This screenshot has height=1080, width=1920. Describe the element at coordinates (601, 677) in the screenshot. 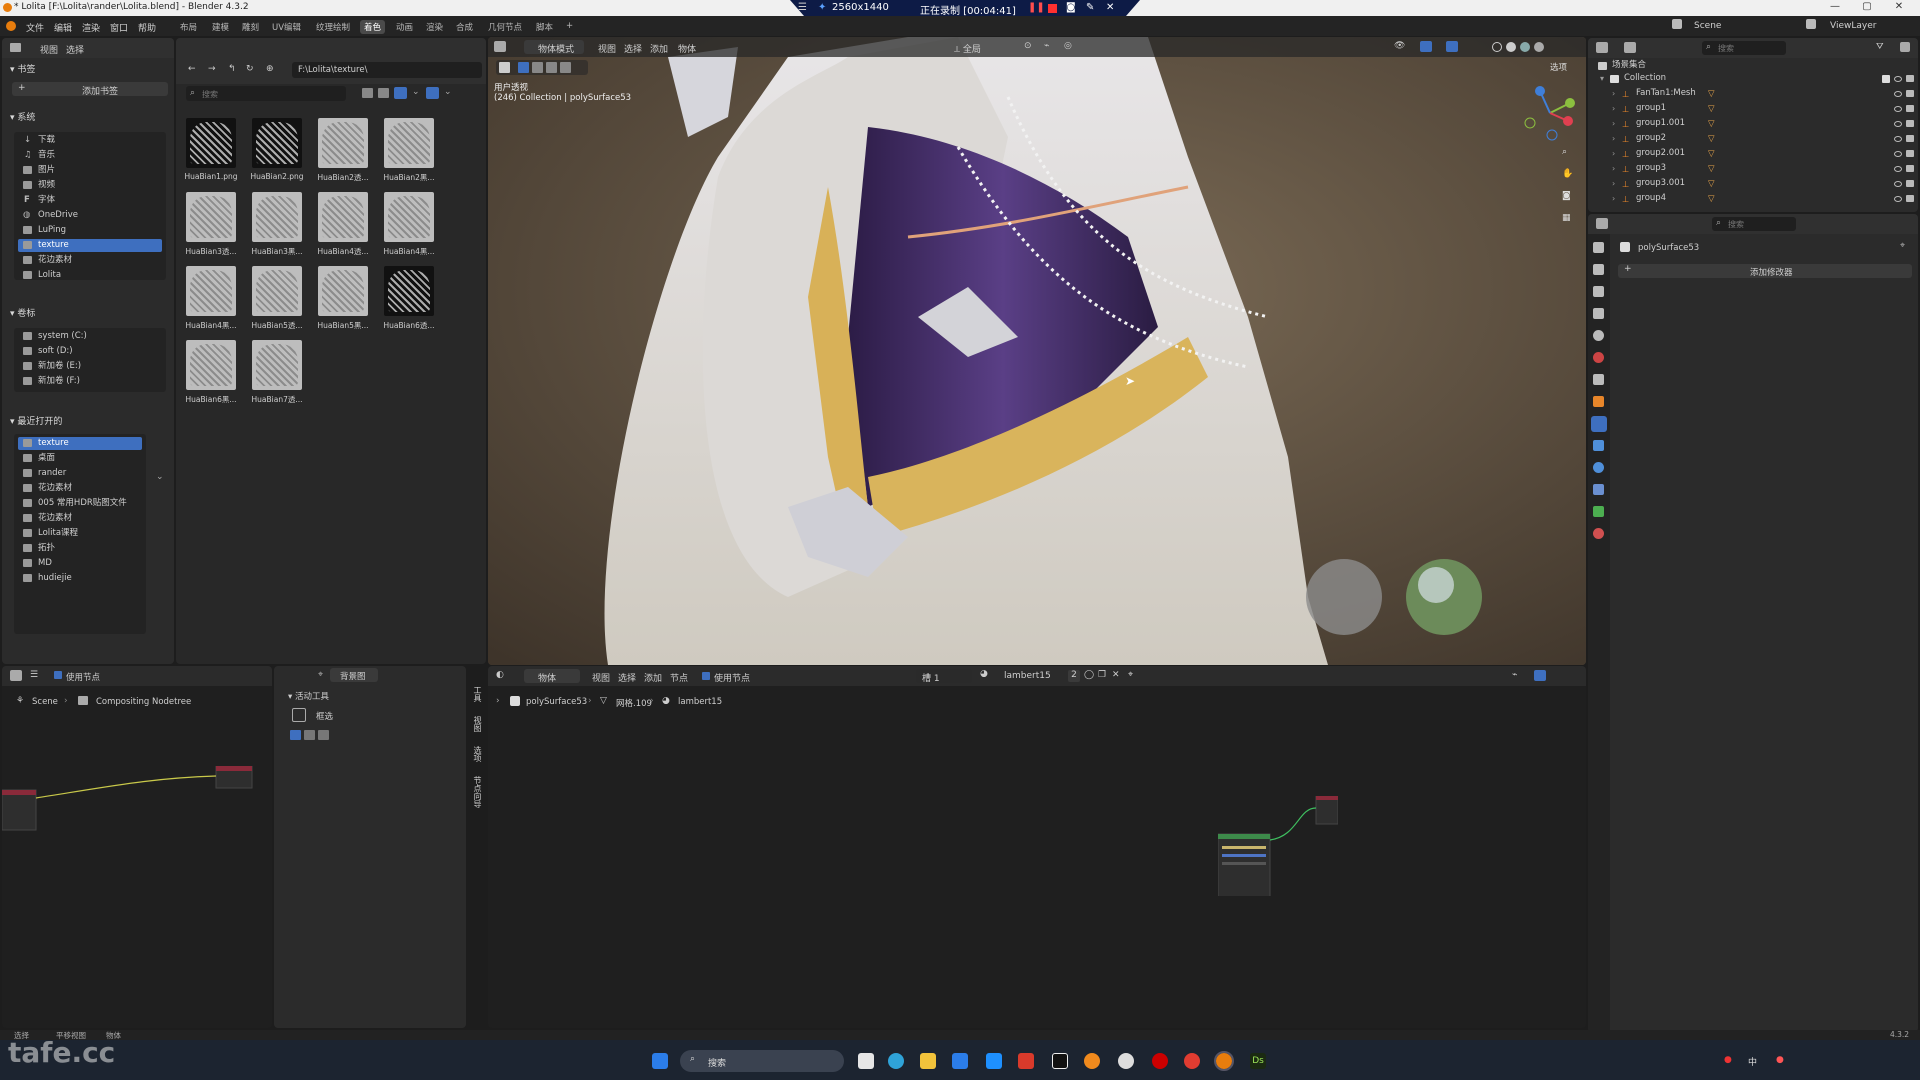

I see `shader-menu-view: 视图` at that location.